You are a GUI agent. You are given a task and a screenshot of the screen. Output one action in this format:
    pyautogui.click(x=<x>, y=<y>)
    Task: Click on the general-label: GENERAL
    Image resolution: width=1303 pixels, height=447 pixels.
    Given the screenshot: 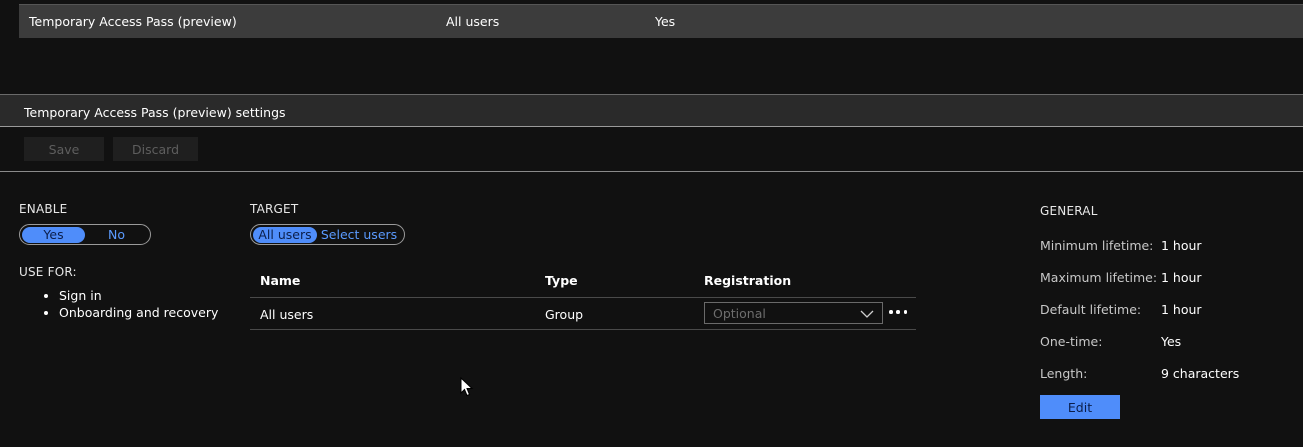 What is the action you would take?
    pyautogui.click(x=1069, y=211)
    